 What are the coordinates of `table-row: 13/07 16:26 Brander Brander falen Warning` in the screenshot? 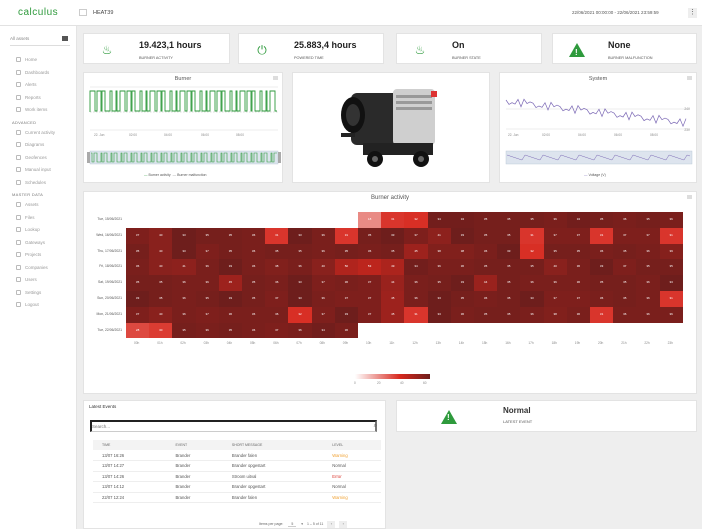 It's located at (237, 455).